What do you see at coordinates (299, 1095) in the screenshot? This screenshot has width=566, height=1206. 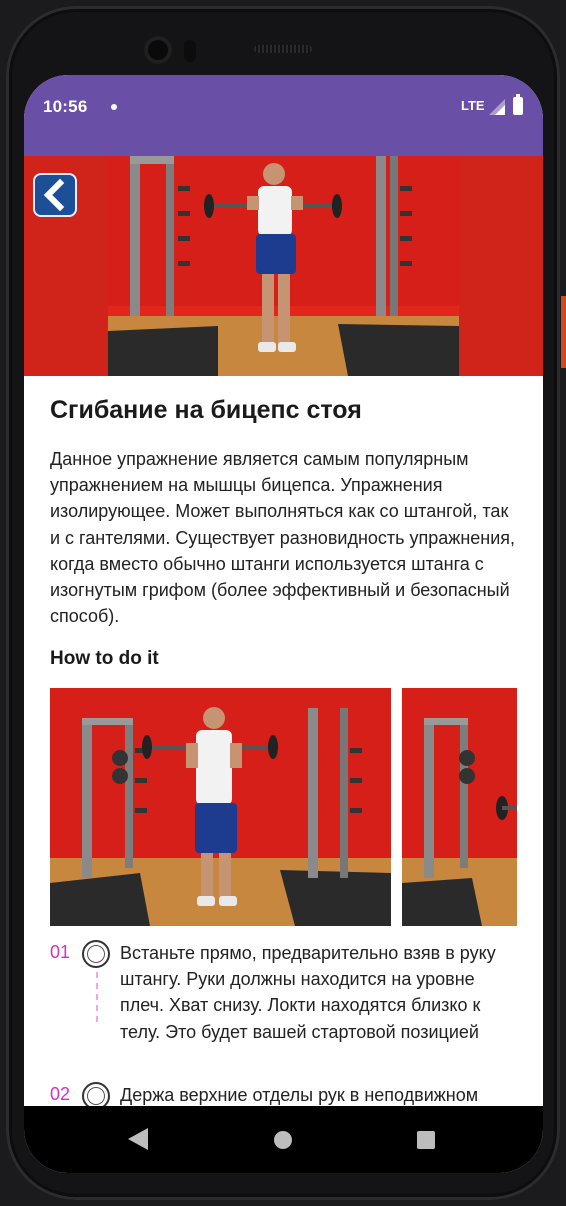 I see `step-text: Держа верхние отделы рук в неподвижном` at bounding box center [299, 1095].